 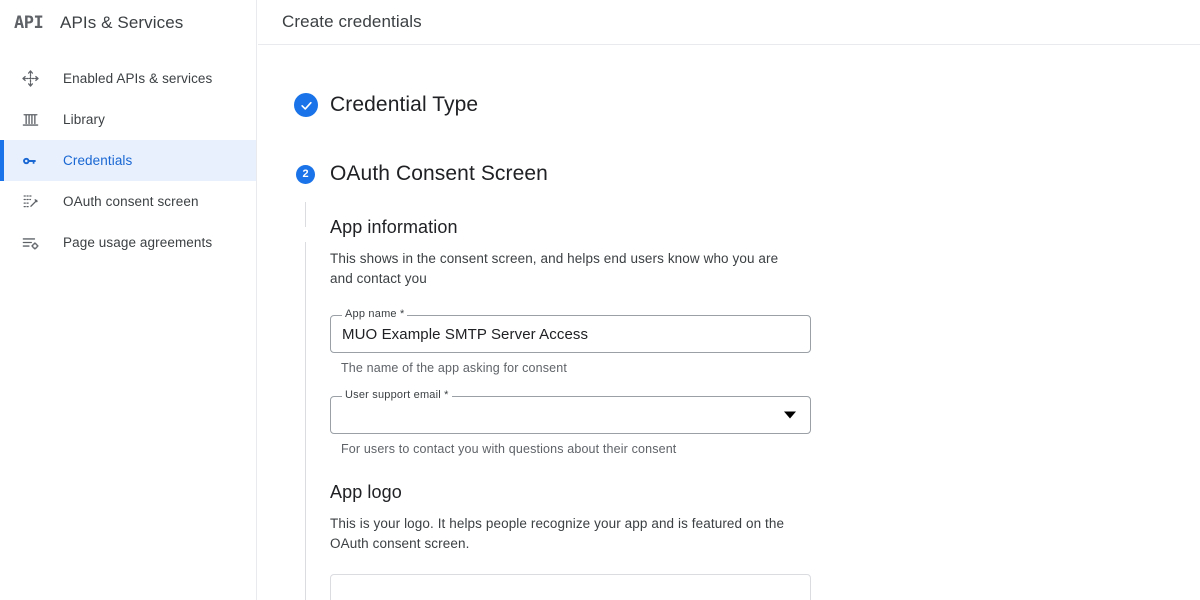 I want to click on sidebar-item-label: Page usage agreements, so click(x=138, y=242).